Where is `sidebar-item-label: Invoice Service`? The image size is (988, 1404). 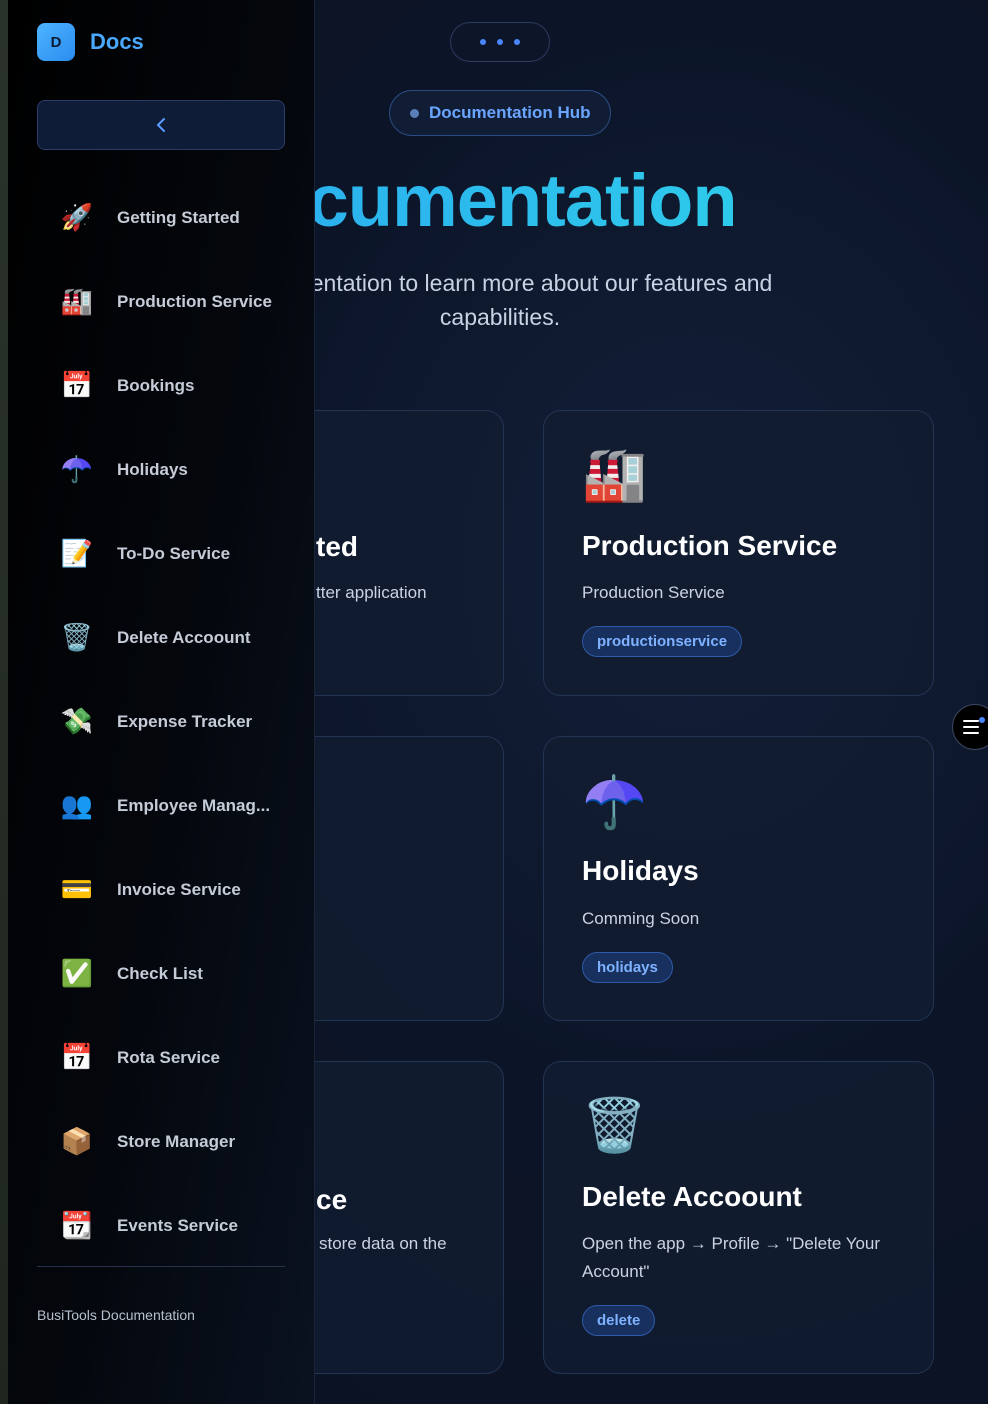 sidebar-item-label: Invoice Service is located at coordinates (179, 889).